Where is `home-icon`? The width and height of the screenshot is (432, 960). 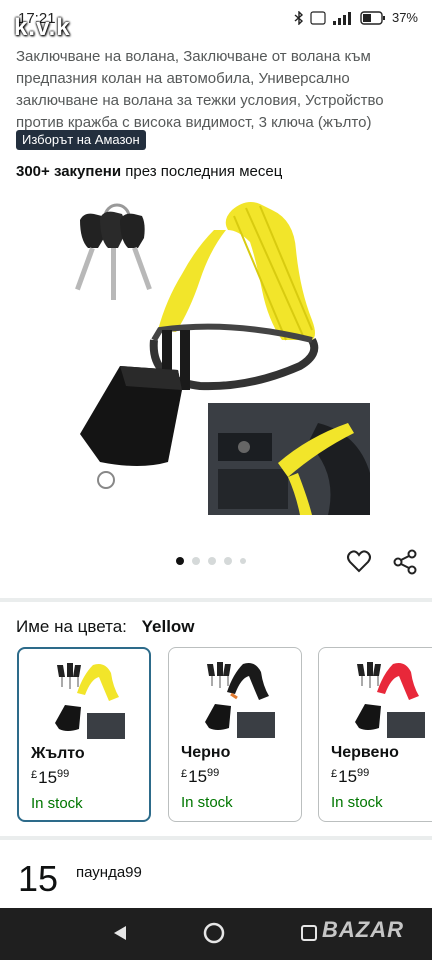 home-icon is located at coordinates (214, 933).